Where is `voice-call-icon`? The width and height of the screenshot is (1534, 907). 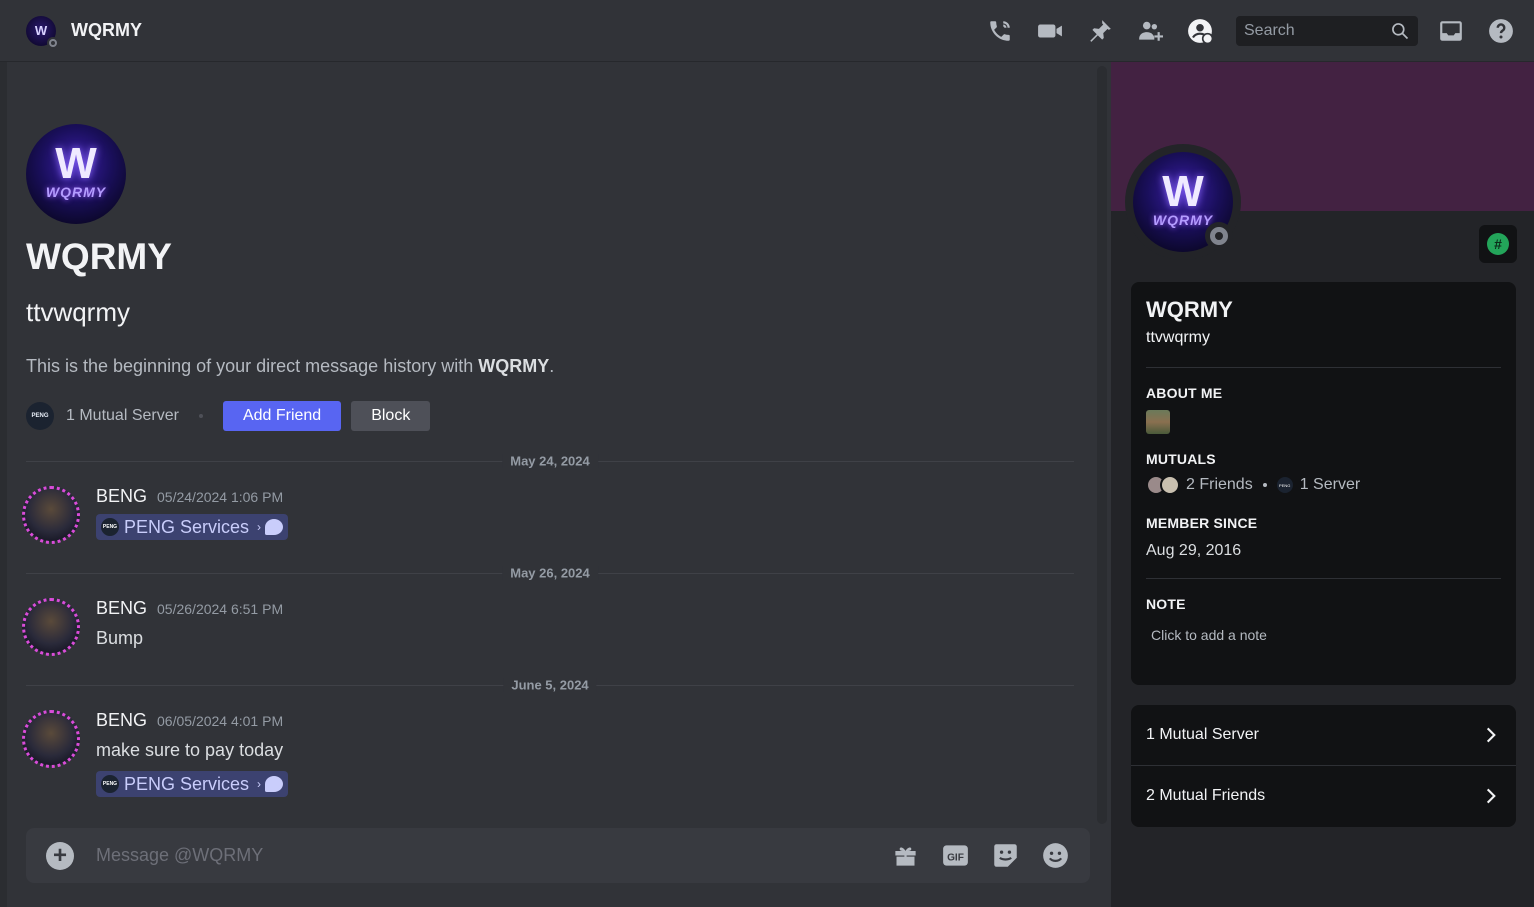 voice-call-icon is located at coordinates (1000, 31).